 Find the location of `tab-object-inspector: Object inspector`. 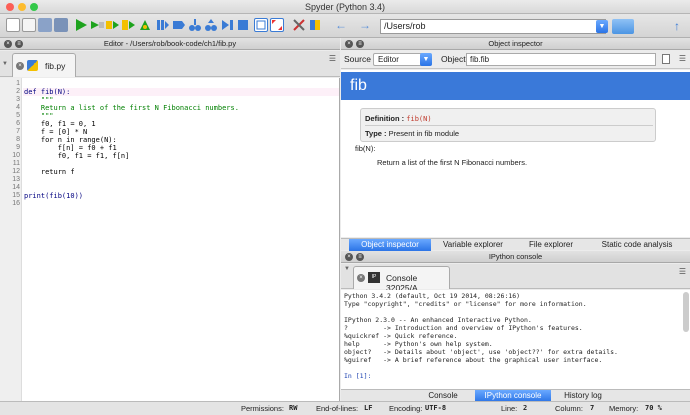

tab-object-inspector: Object inspector is located at coordinates (390, 245).